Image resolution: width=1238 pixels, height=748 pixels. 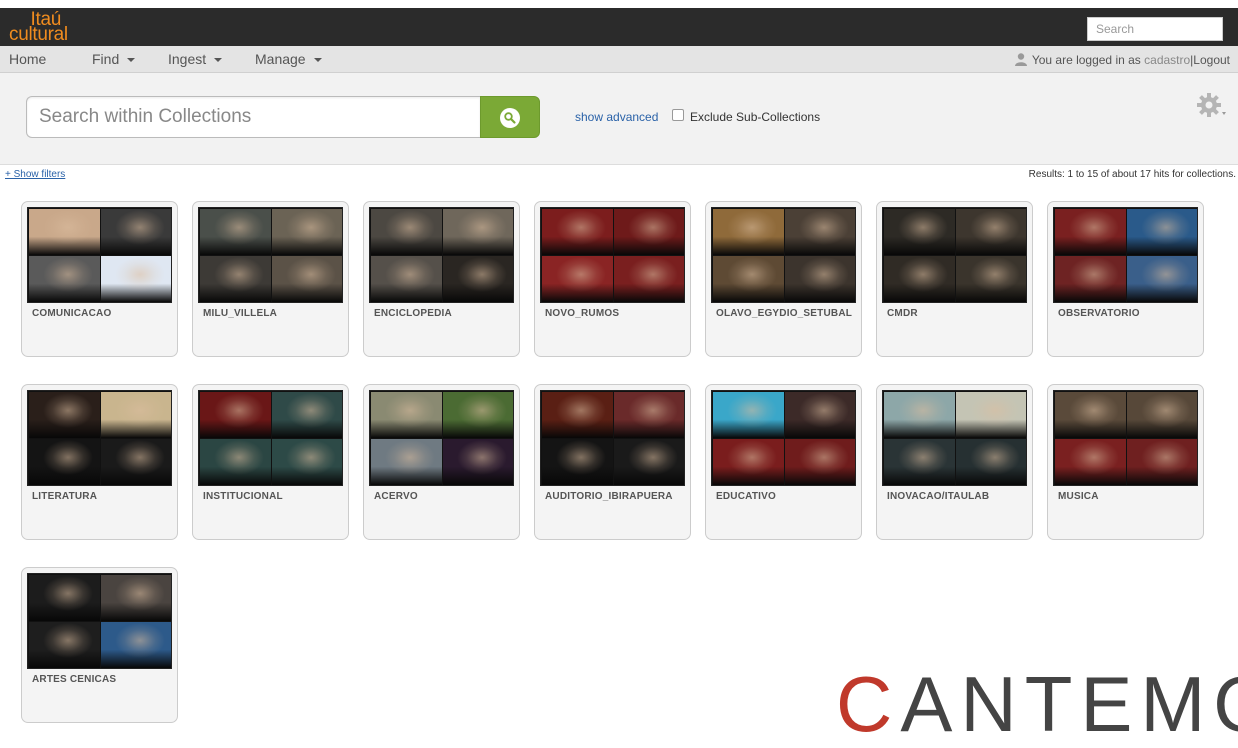 What do you see at coordinates (784, 313) in the screenshot?
I see `collection-label: OLAVO_EGYDIO_SETUBAL` at bounding box center [784, 313].